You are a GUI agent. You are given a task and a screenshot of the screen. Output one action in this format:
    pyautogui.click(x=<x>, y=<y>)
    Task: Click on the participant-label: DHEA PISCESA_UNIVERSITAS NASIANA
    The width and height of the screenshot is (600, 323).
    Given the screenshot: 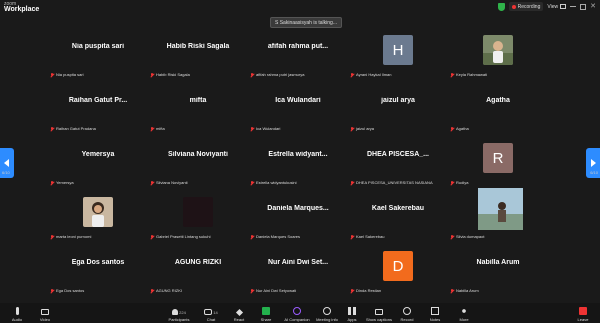 What is the action you would take?
    pyautogui.click(x=391, y=182)
    